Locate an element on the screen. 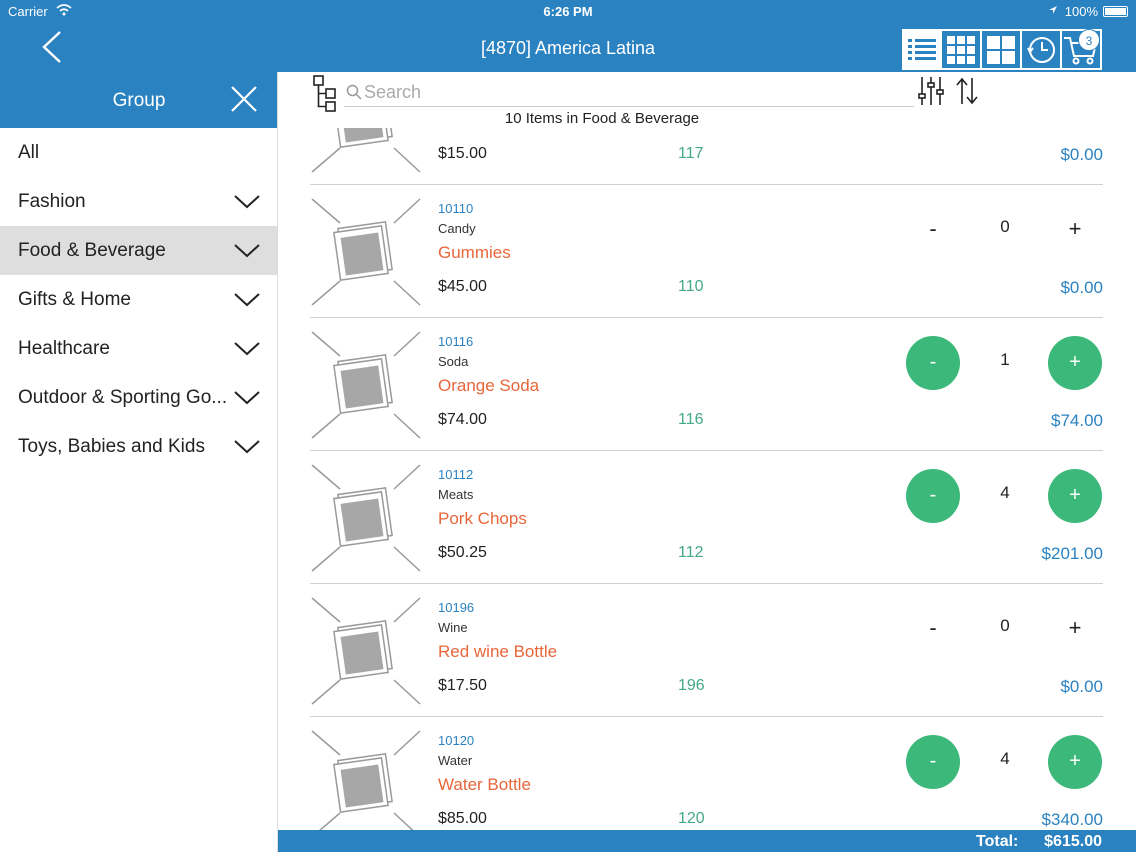 The width and height of the screenshot is (1136, 852). sort-arrows-icon is located at coordinates (967, 91).